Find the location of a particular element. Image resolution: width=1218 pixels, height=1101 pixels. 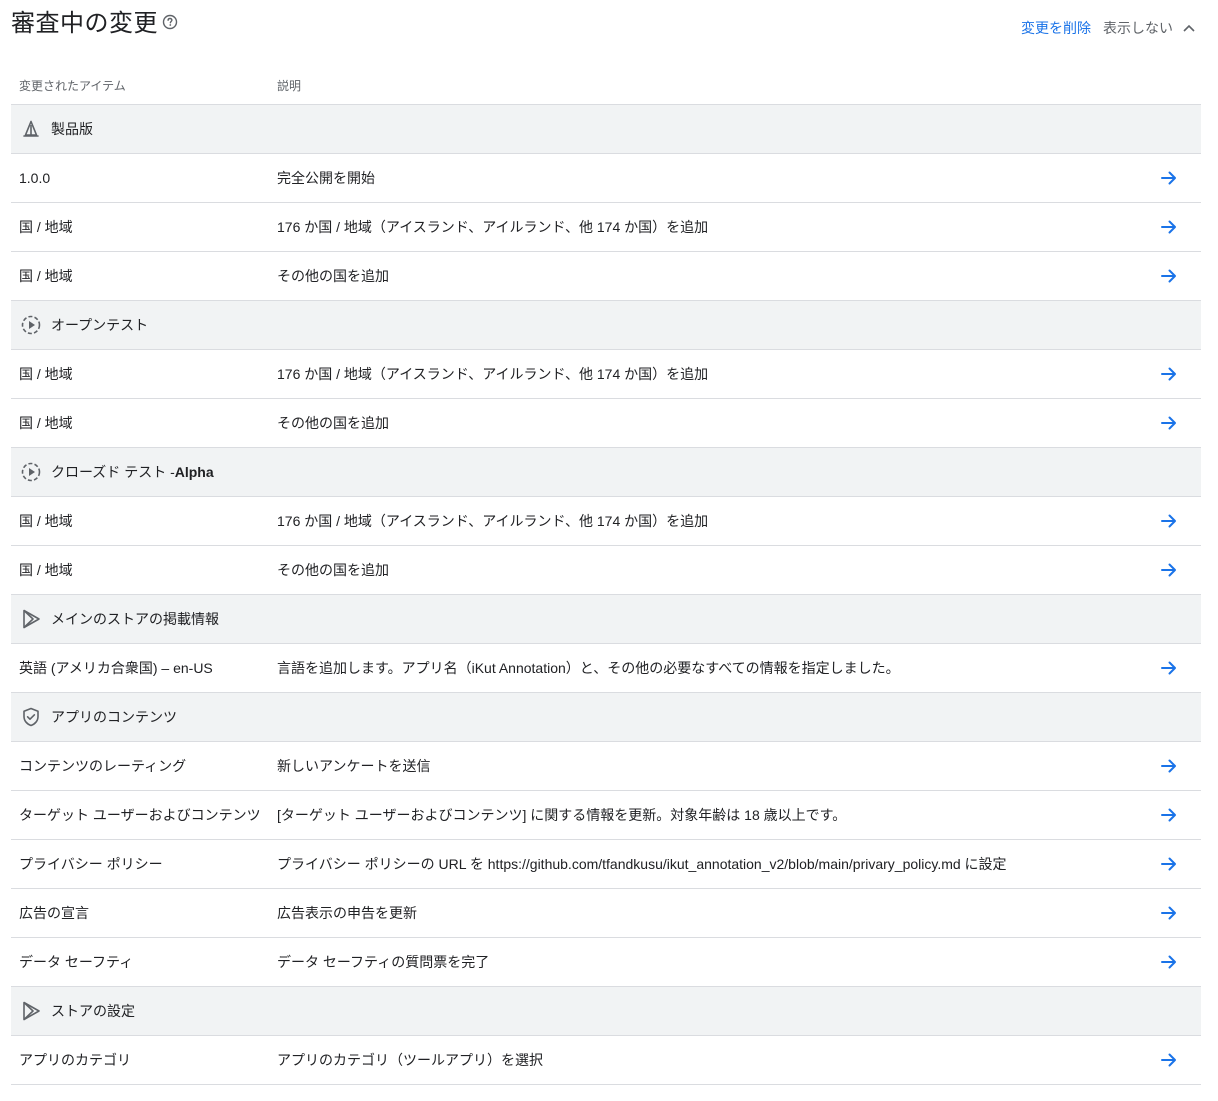

table-row: 1.0.0 完全公開を開始 is located at coordinates (606, 178).